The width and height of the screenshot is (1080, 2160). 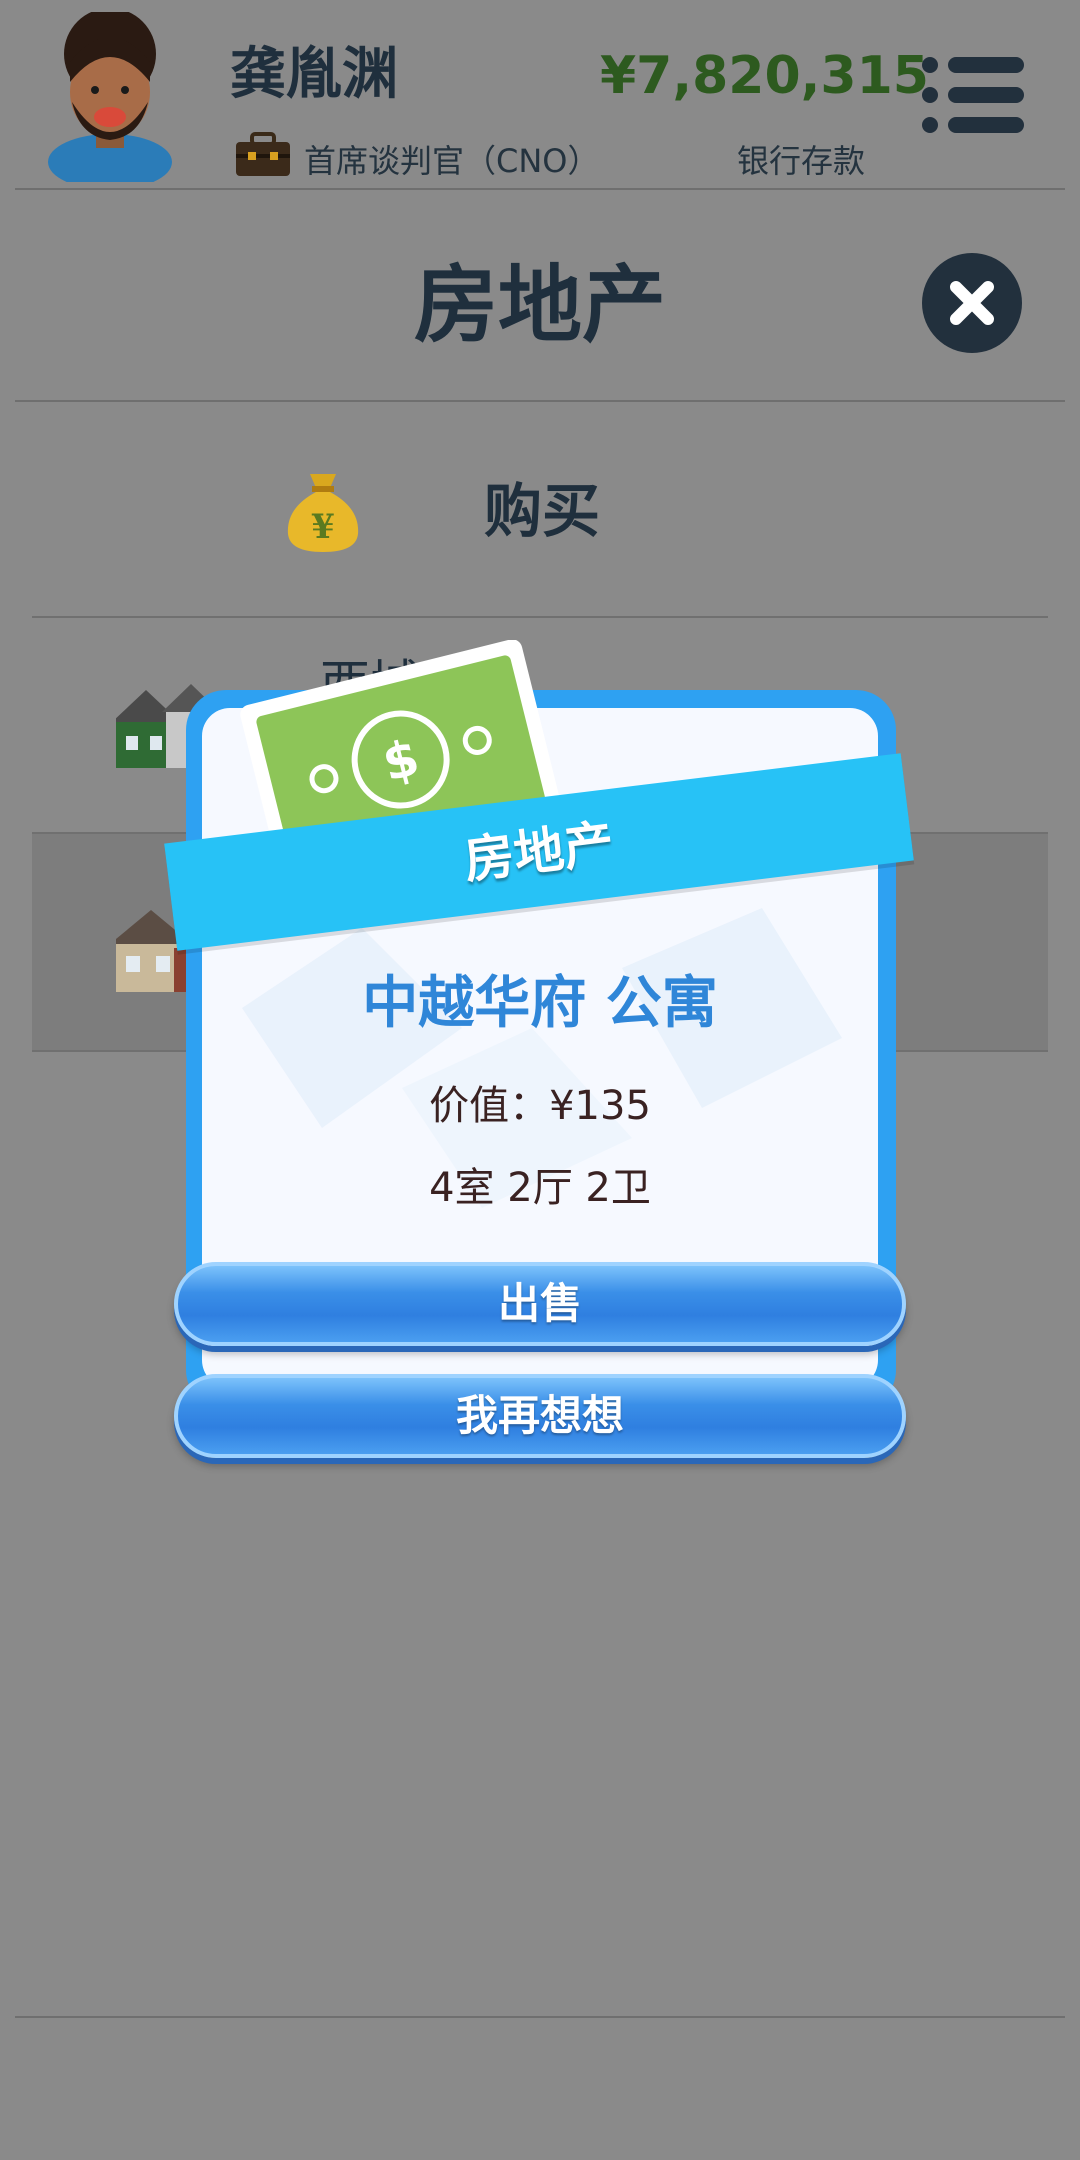 I want to click on player-avatar, so click(x=110, y=97).